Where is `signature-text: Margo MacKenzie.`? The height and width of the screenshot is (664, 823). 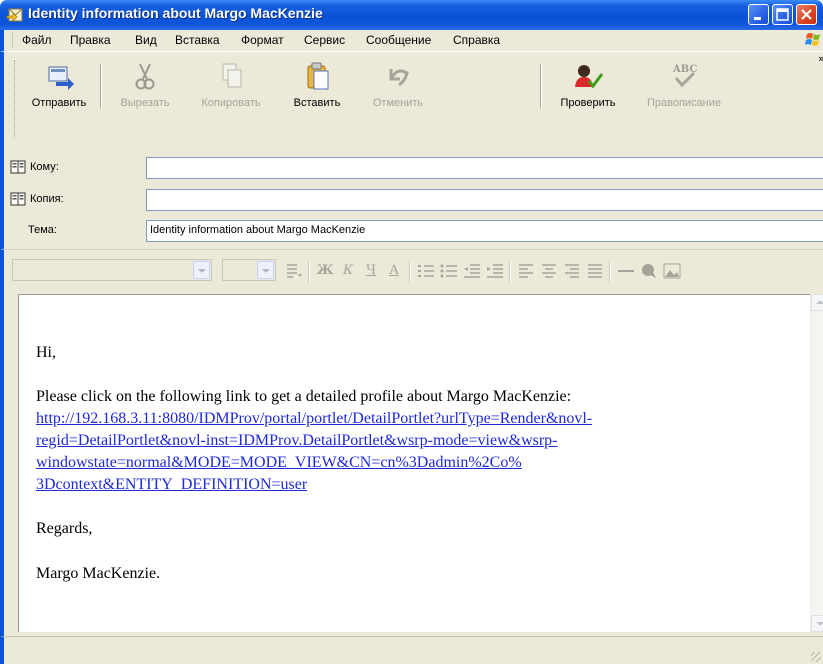
signature-text: Margo MacKenzie. is located at coordinates (98, 573).